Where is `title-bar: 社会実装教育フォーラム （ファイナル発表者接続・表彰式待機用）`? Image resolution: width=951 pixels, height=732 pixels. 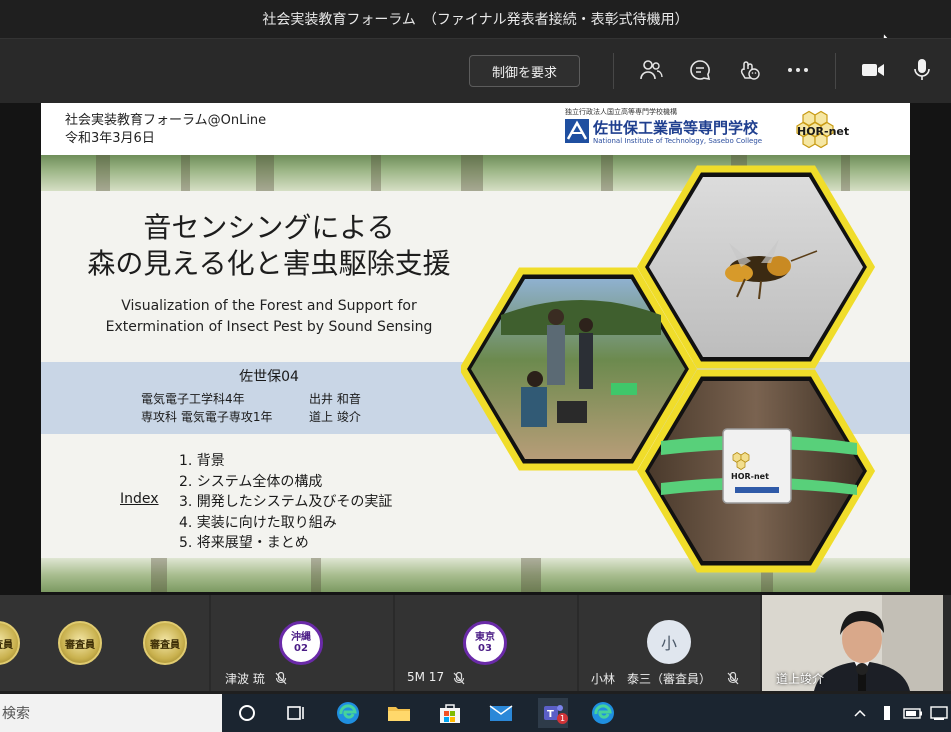
title-bar: 社会実装教育フォーラム （ファイナル発表者接続・表彰式待機用） is located at coordinates (475, 24).